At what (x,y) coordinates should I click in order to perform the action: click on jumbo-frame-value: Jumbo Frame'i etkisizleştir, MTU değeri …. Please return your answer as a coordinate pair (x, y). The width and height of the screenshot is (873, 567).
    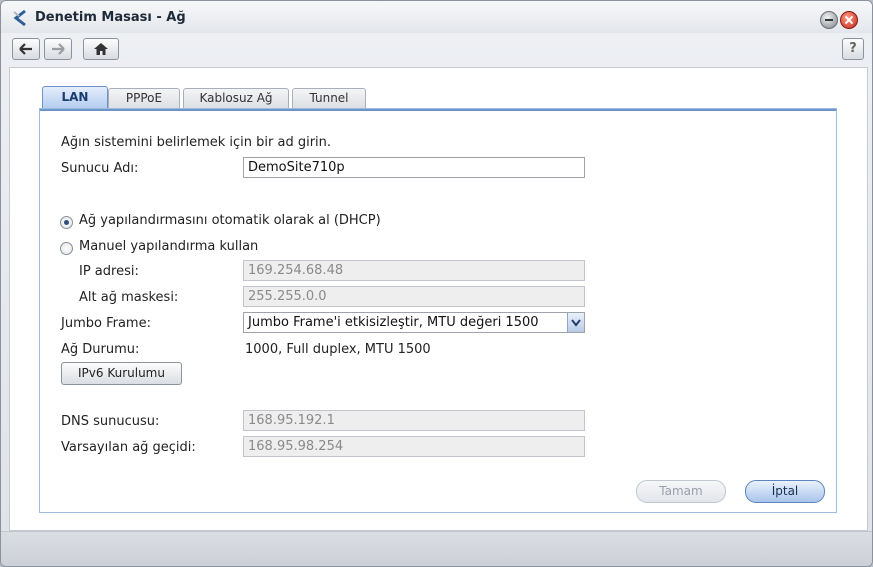
    Looking at the image, I should click on (393, 322).